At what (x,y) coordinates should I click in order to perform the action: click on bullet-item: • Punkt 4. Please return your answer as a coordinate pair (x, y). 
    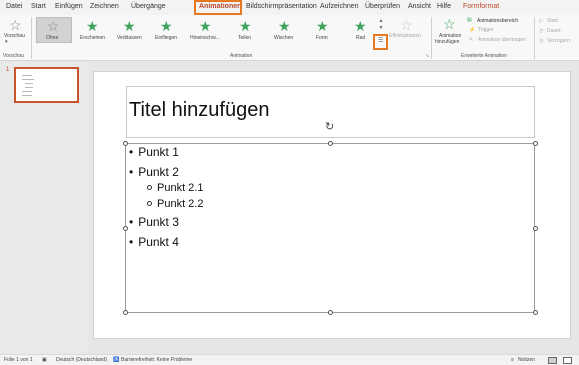
    Looking at the image, I should click on (154, 242).